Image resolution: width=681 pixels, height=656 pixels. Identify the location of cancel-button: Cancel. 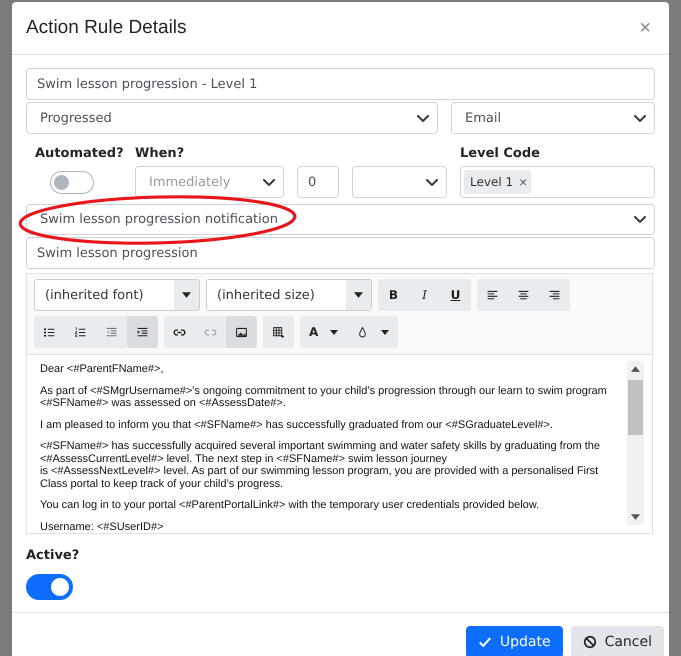
(617, 641).